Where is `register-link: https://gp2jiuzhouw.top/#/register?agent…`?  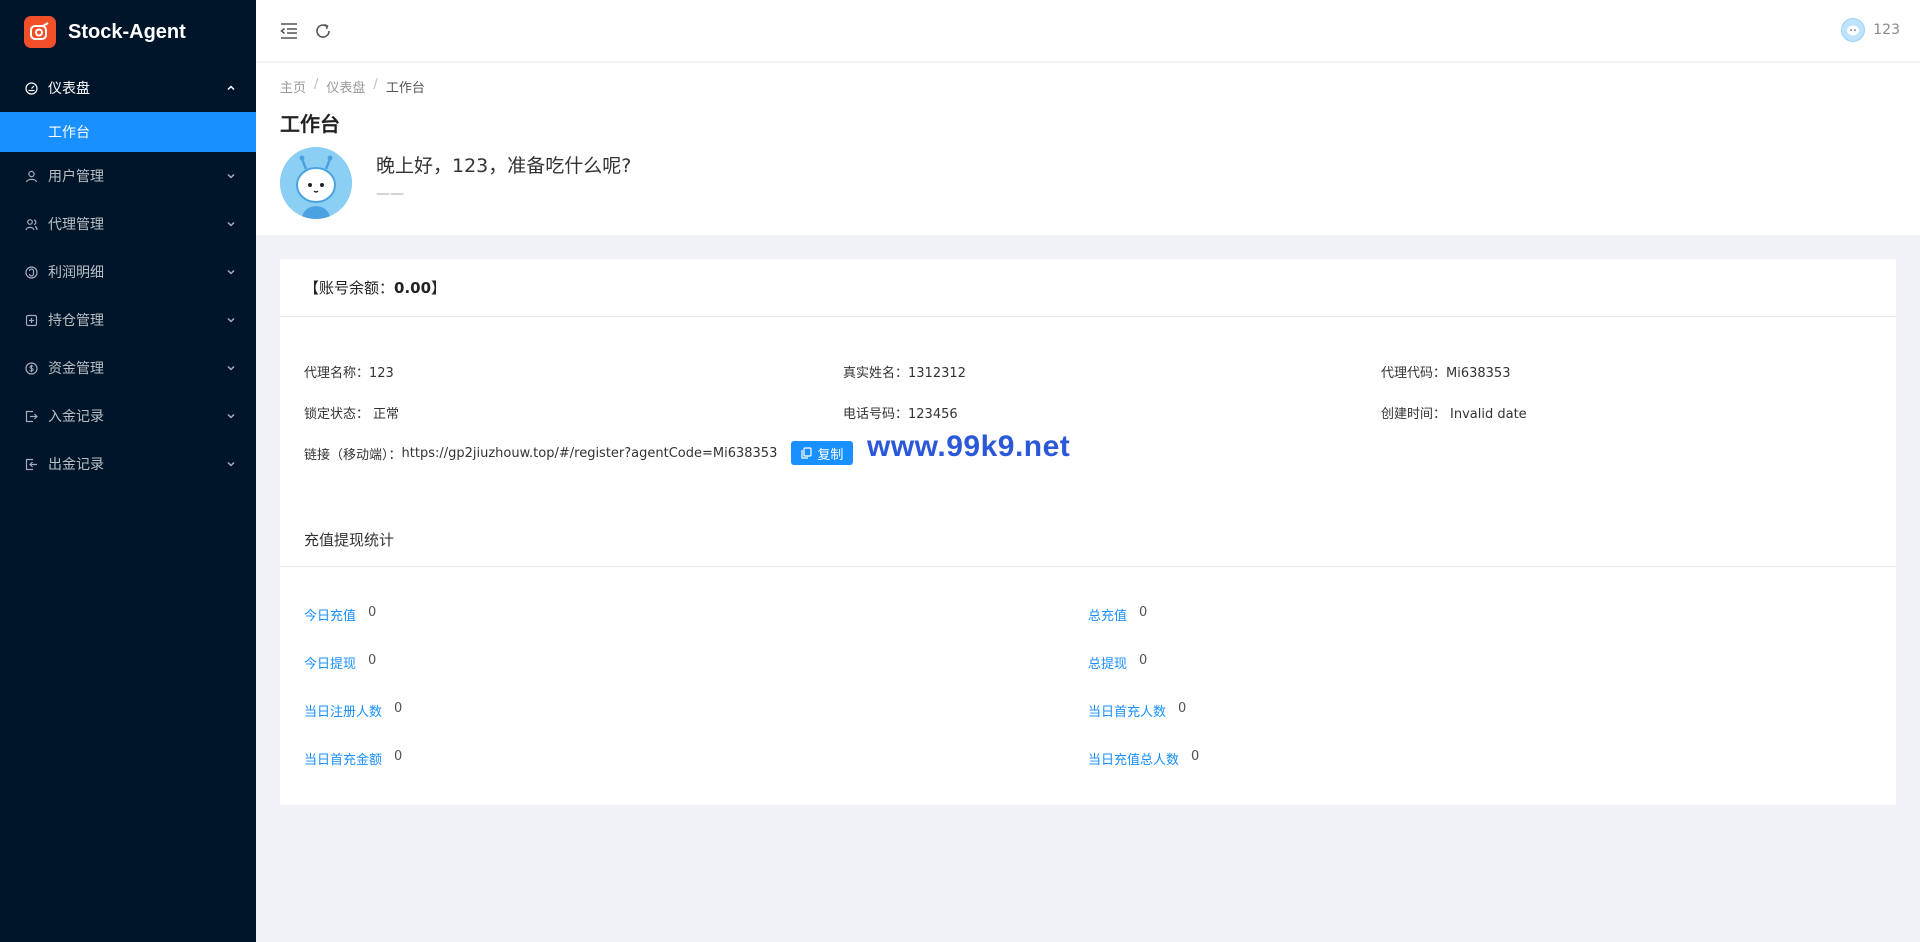 register-link: https://gp2jiuzhouw.top/#/register?agent… is located at coordinates (590, 453).